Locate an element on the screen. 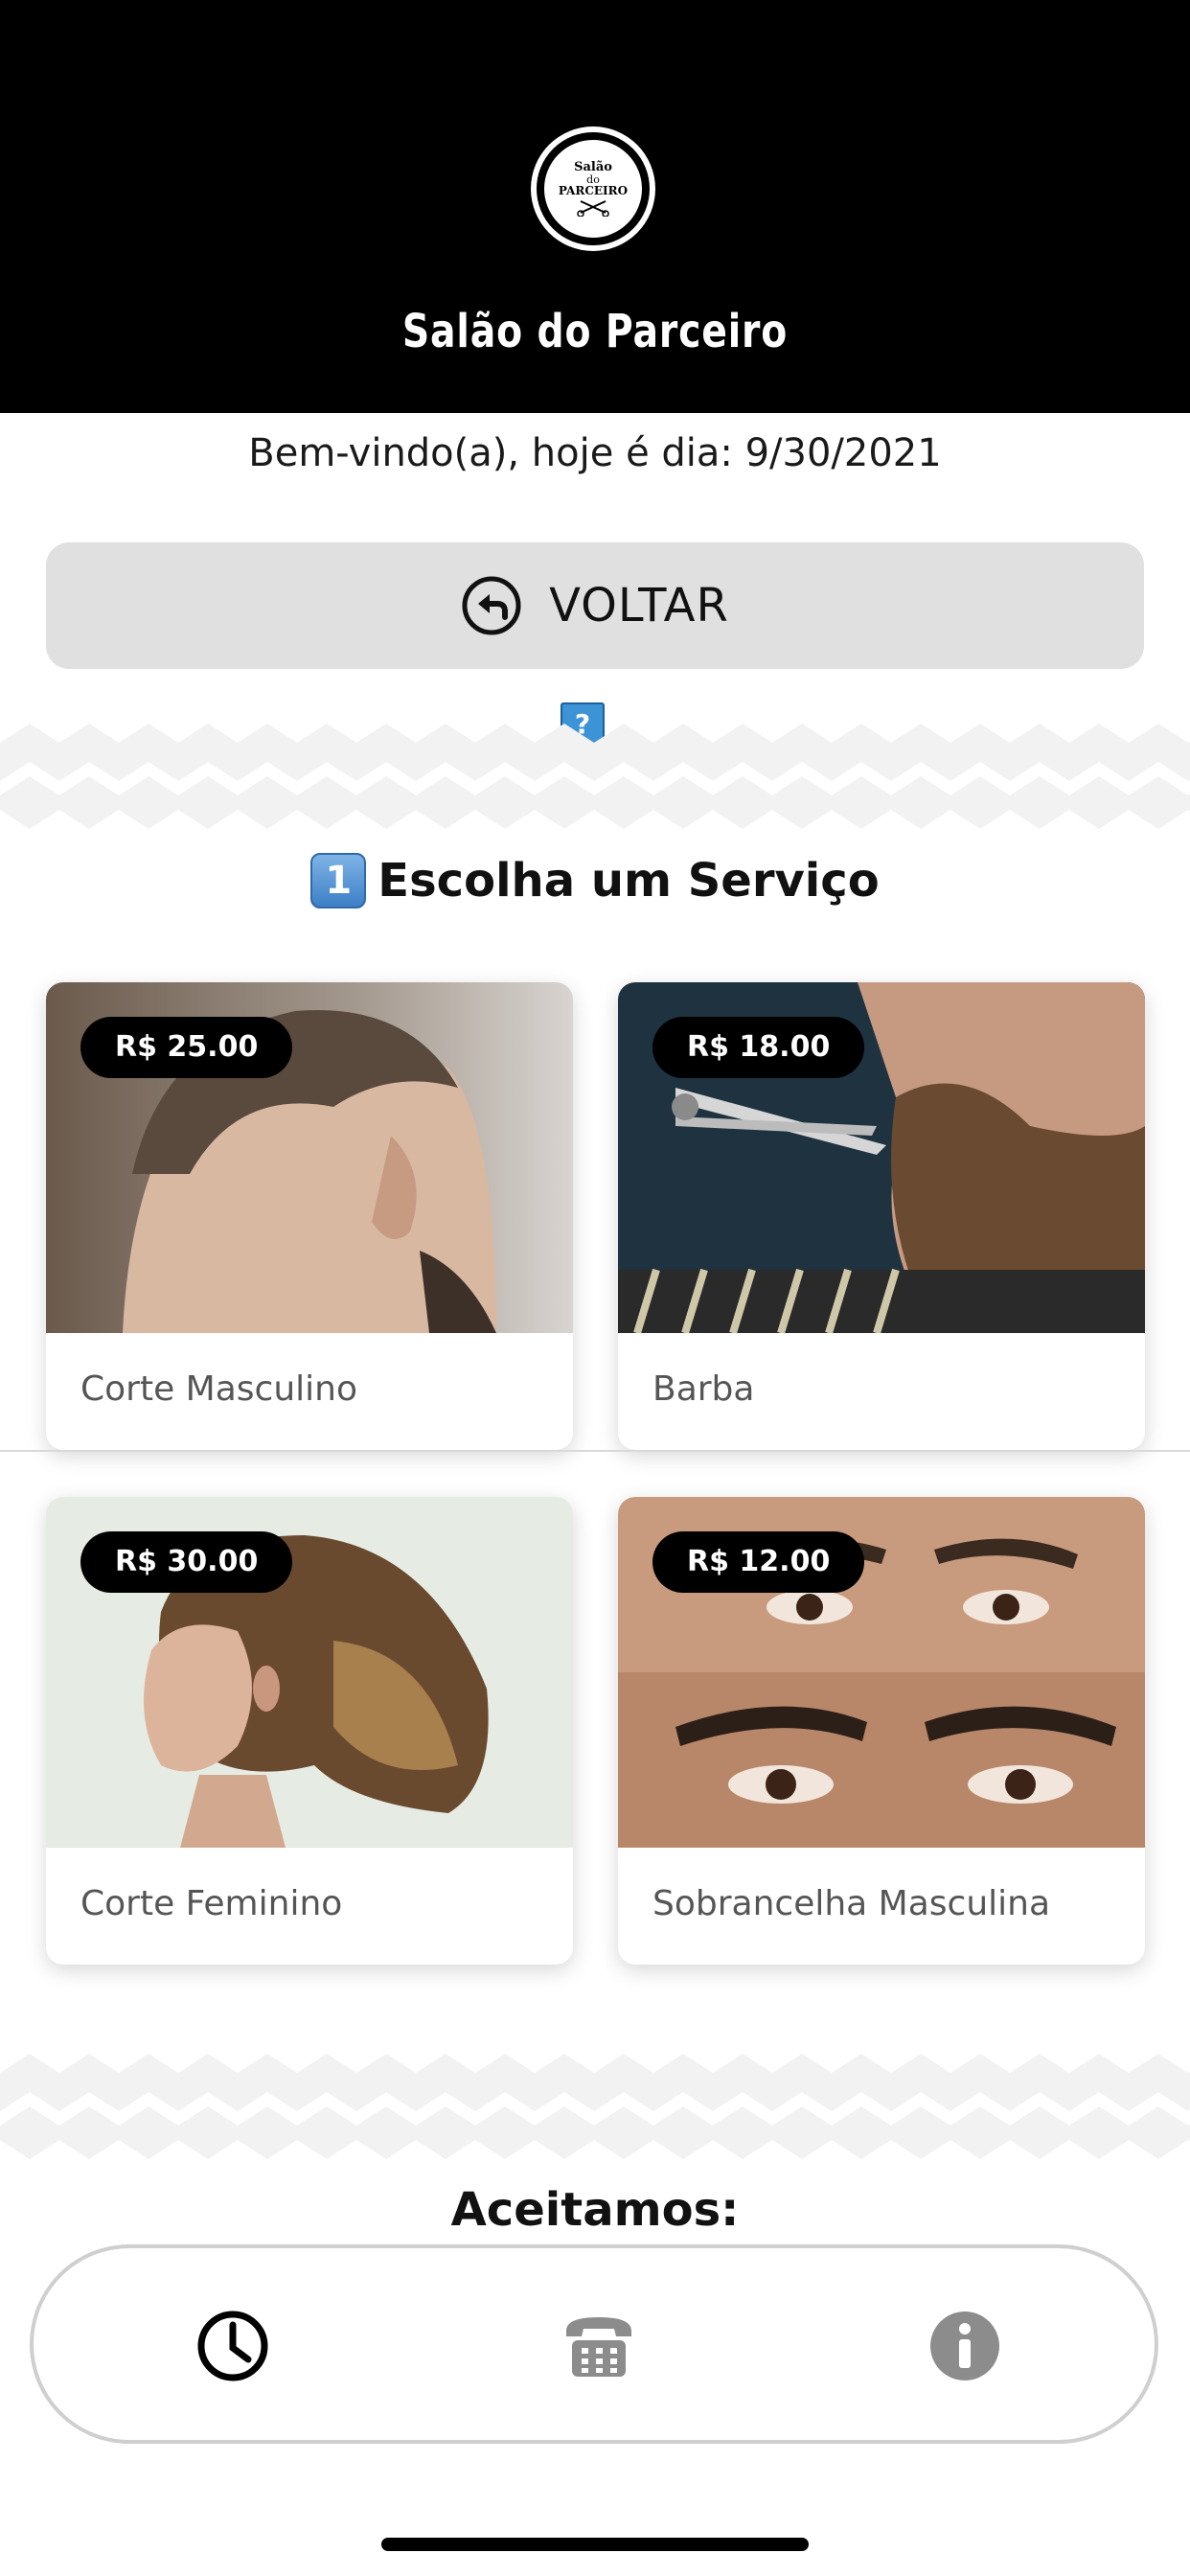 The height and width of the screenshot is (2576, 1190). price-badge: R$ 18.00 is located at coordinates (759, 1047).